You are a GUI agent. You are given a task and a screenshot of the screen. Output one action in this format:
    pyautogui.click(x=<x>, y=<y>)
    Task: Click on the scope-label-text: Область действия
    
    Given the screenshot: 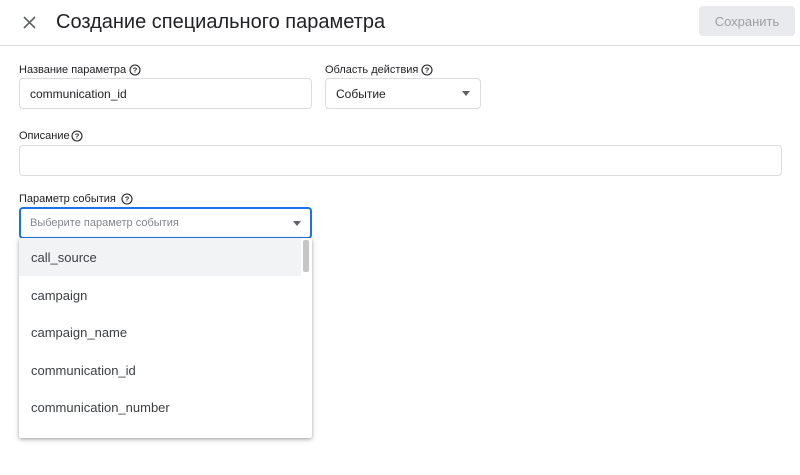 What is the action you would take?
    pyautogui.click(x=372, y=70)
    